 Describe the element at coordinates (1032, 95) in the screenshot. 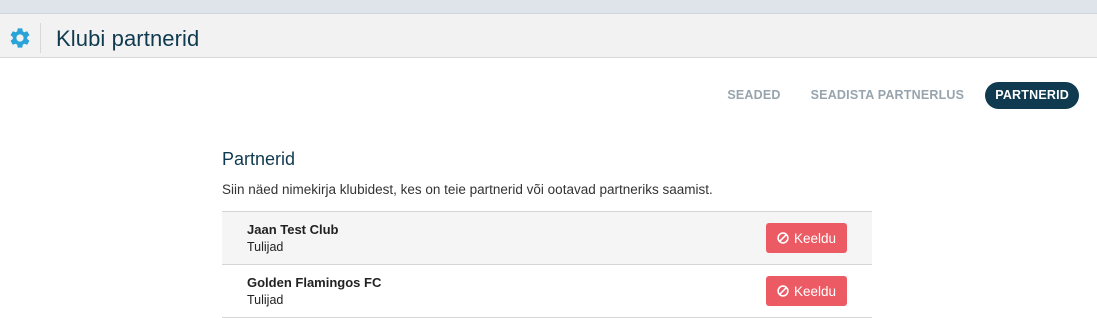

I see `tab-partnerid: PARTNERID` at that location.